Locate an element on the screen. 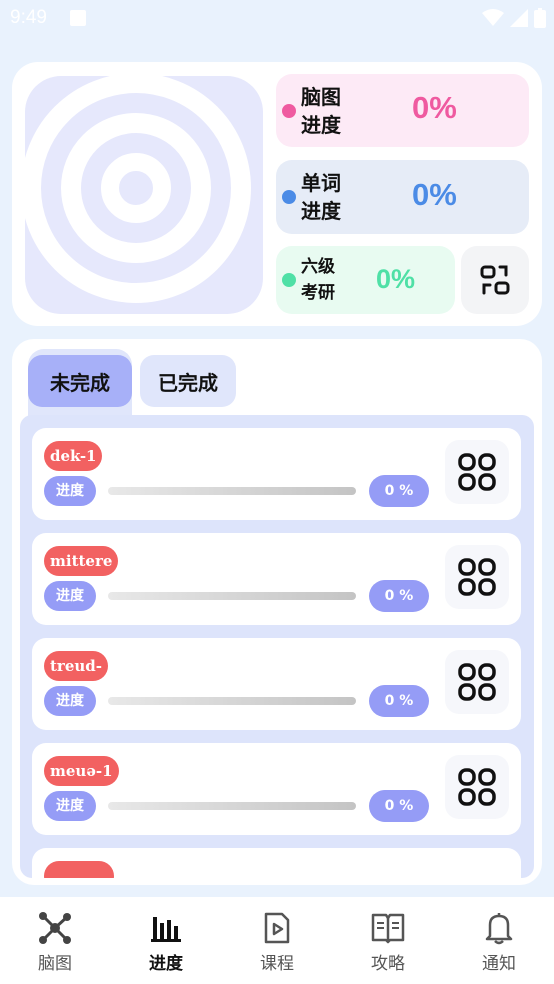 The width and height of the screenshot is (554, 984). mindmap-dot is located at coordinates (289, 111).